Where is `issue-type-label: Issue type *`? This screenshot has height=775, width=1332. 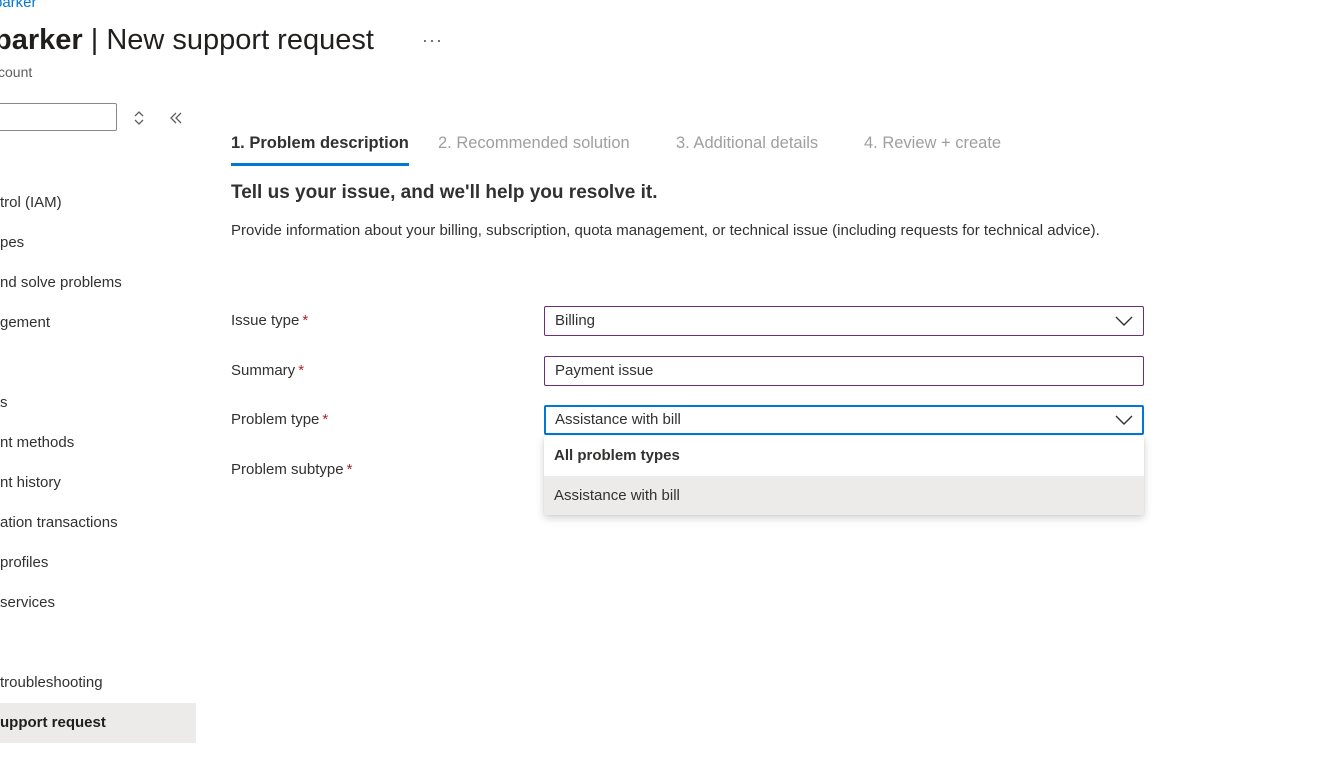
issue-type-label: Issue type * is located at coordinates (269, 320).